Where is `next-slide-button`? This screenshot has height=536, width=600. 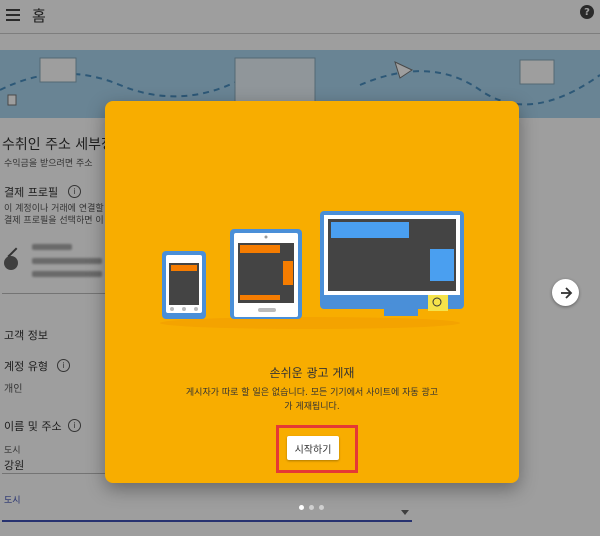 next-slide-button is located at coordinates (565, 292).